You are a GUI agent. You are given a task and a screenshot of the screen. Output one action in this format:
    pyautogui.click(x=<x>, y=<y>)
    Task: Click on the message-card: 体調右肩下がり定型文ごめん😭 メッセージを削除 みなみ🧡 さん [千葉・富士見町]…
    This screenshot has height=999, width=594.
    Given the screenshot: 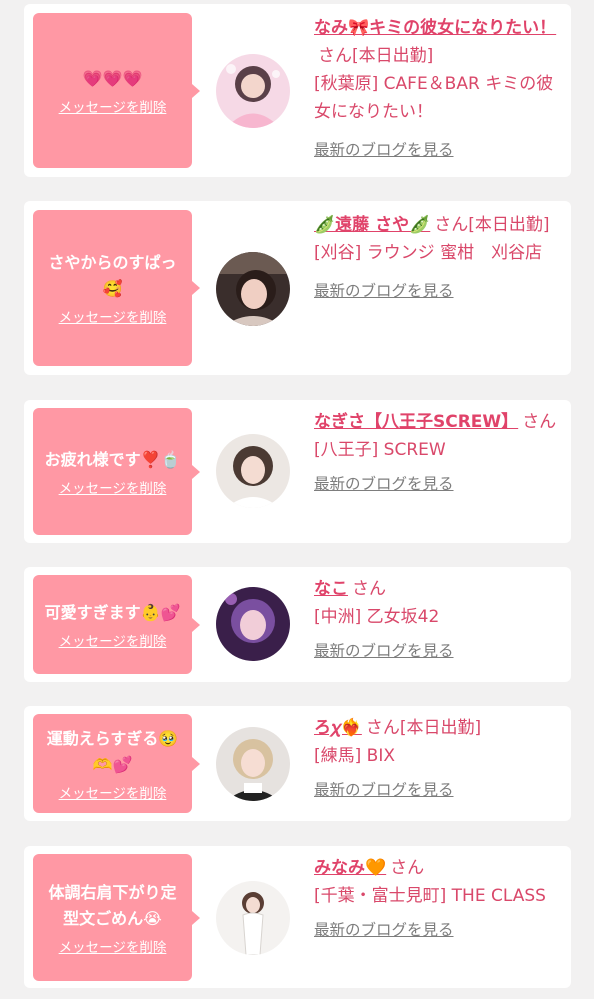 What is the action you would take?
    pyautogui.click(x=297, y=917)
    